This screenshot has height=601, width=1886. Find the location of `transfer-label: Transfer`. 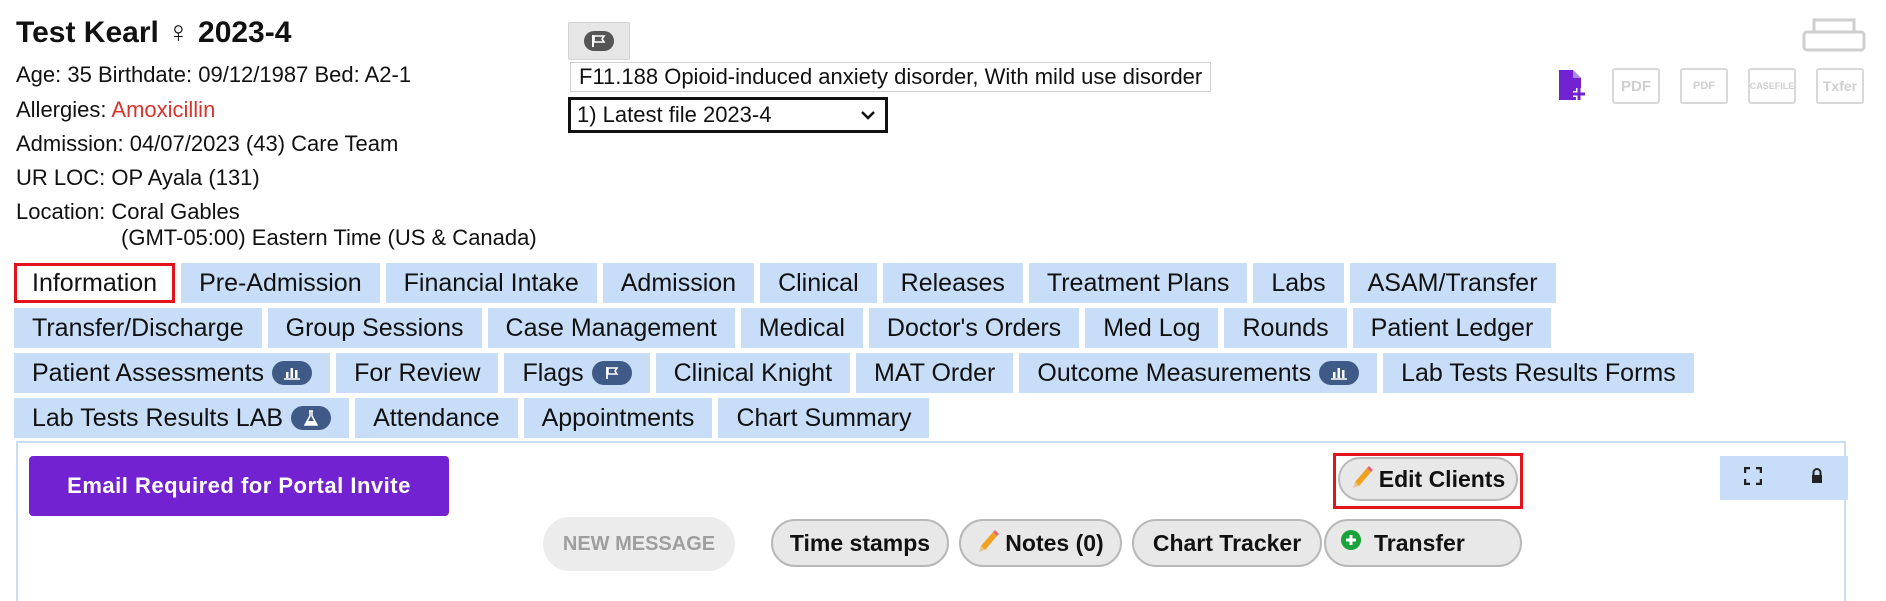

transfer-label: Transfer is located at coordinates (1419, 542).